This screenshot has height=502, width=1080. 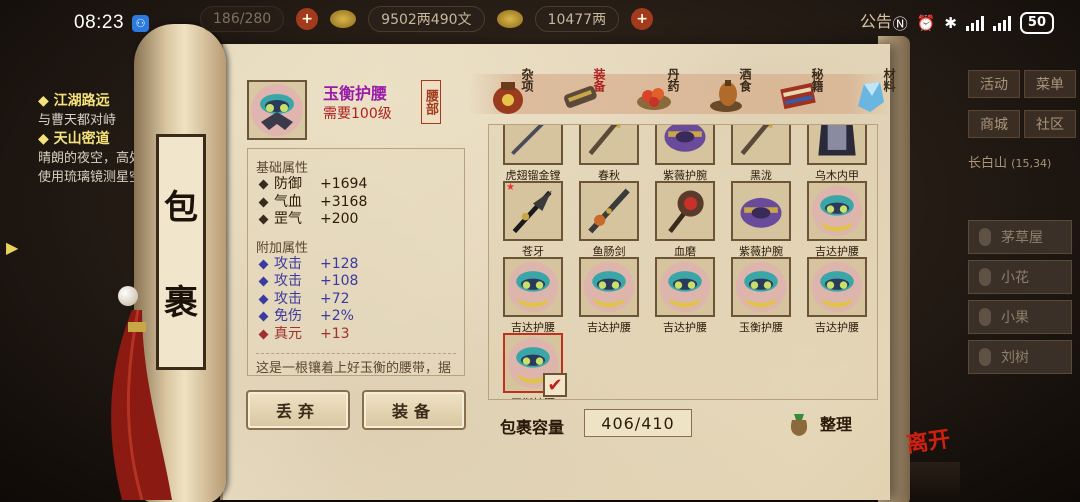 What do you see at coordinates (1020, 317) in the screenshot?
I see `npc-item: 小果` at bounding box center [1020, 317].